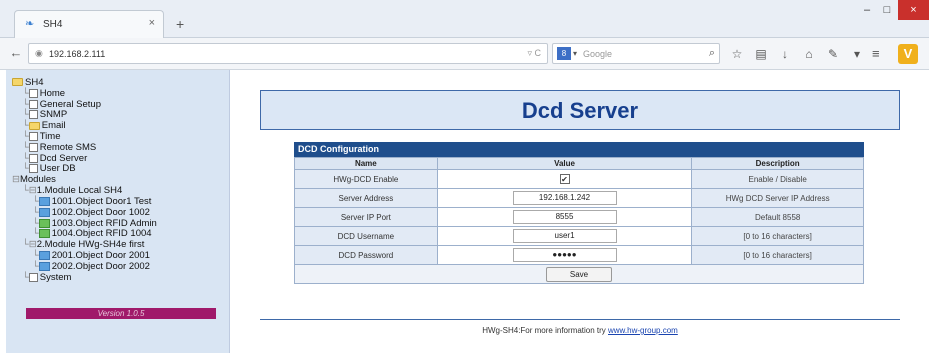 The image size is (929, 353). What do you see at coordinates (809, 54) in the screenshot?
I see `home-icon: ⌂` at bounding box center [809, 54].